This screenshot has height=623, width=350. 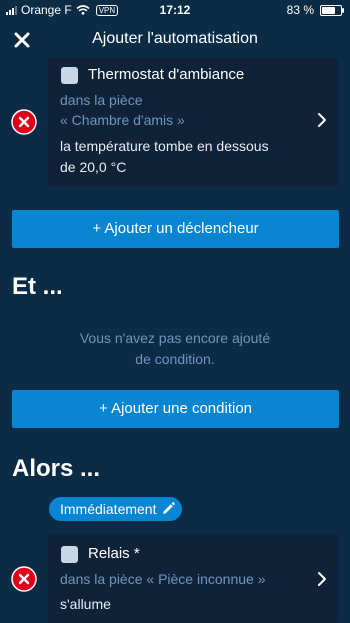 I want to click on status-right: 83 %, so click(x=315, y=10).